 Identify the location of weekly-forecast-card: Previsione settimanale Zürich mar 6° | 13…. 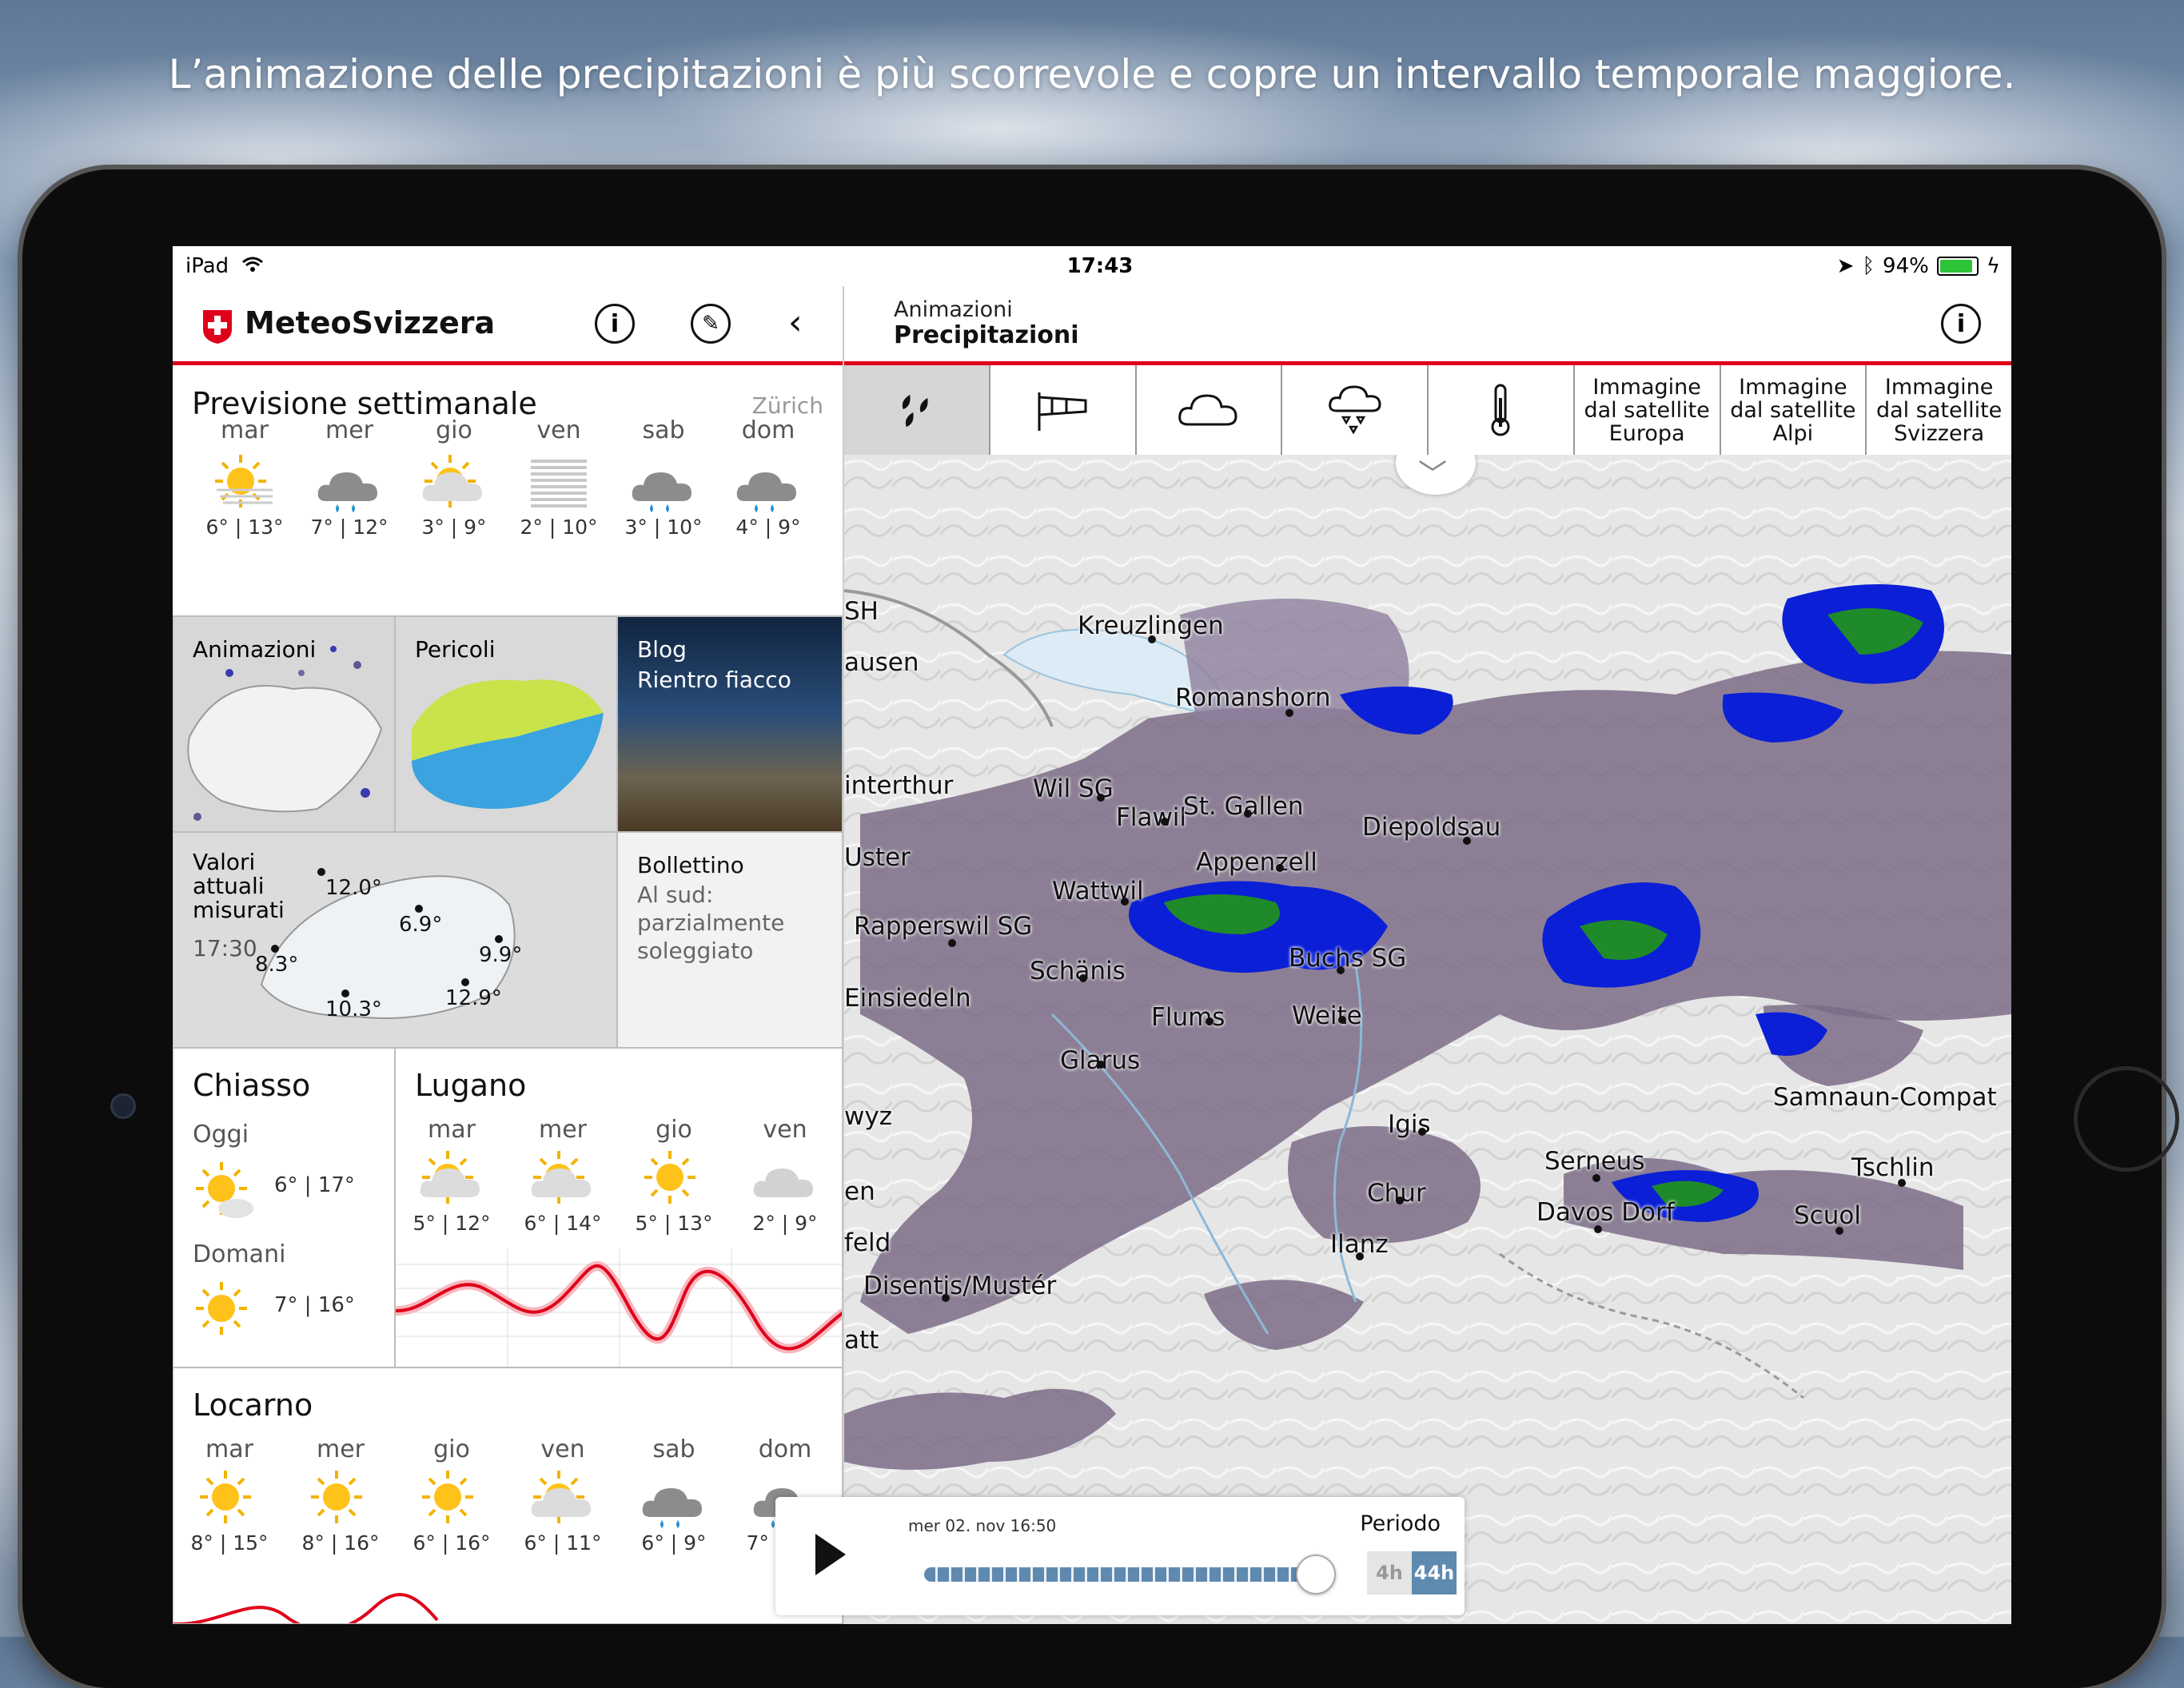
(508, 490).